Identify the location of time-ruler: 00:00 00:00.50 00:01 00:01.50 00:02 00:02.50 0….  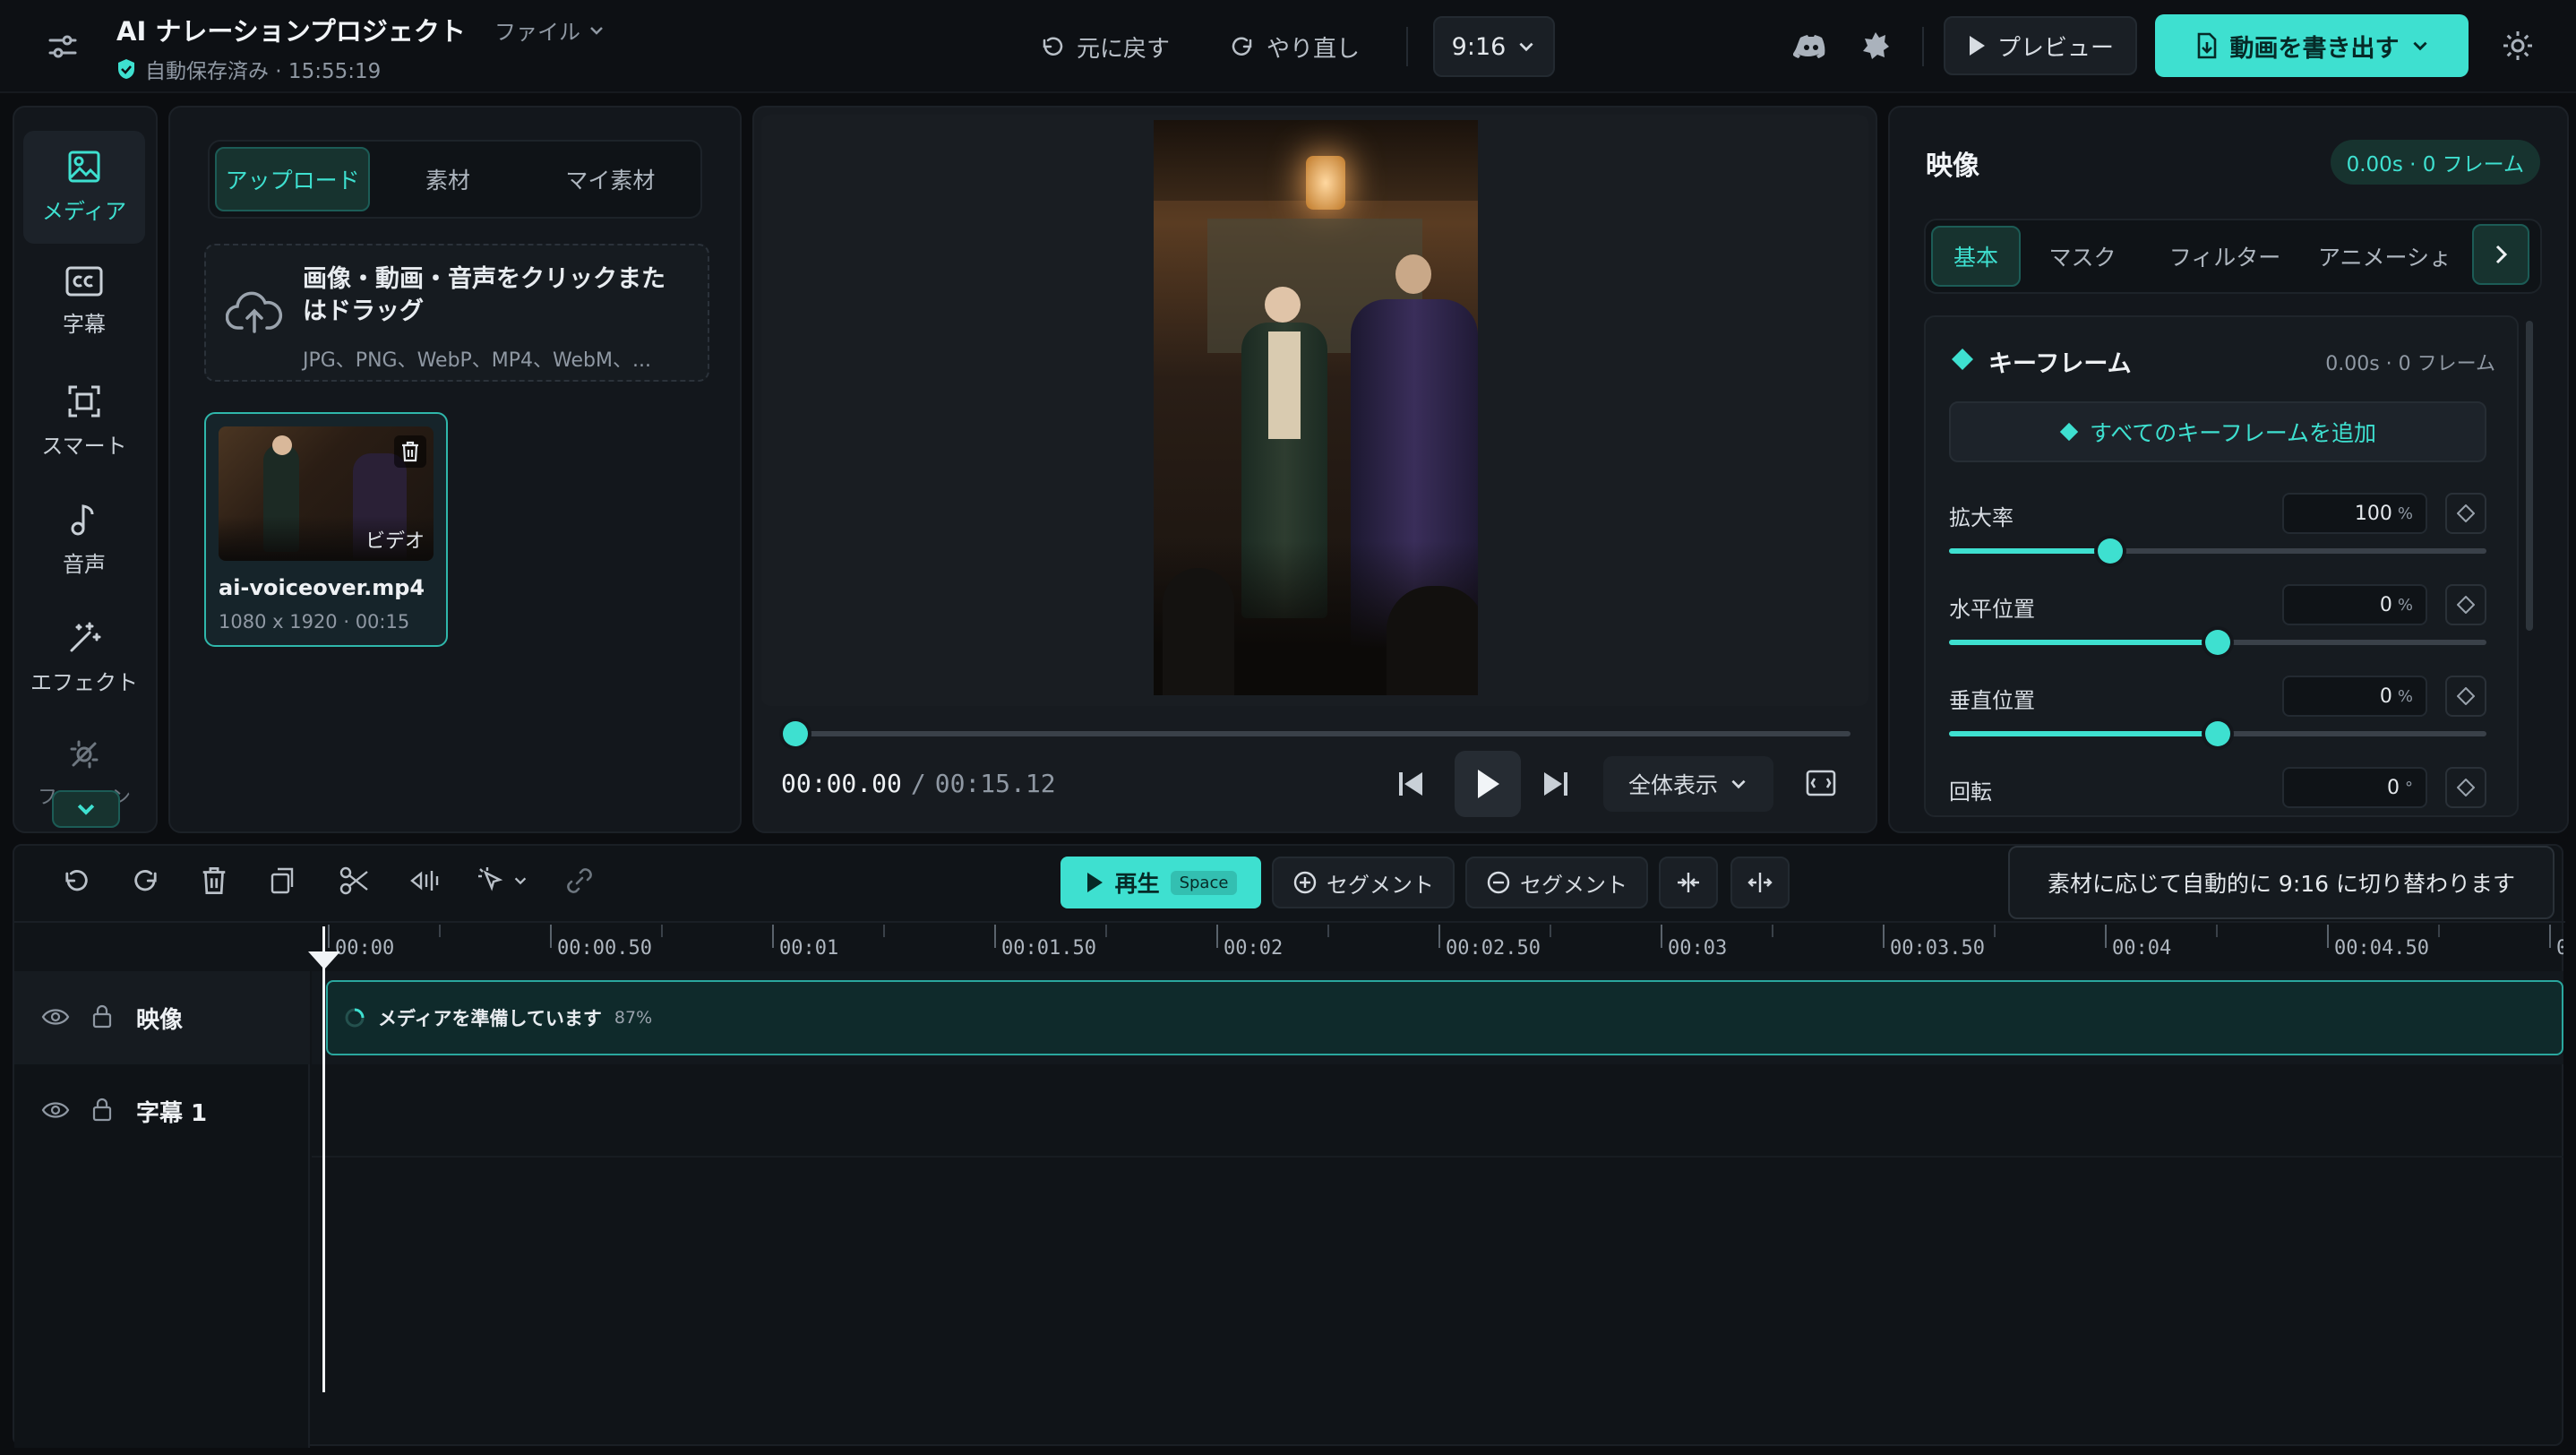
(1445, 948).